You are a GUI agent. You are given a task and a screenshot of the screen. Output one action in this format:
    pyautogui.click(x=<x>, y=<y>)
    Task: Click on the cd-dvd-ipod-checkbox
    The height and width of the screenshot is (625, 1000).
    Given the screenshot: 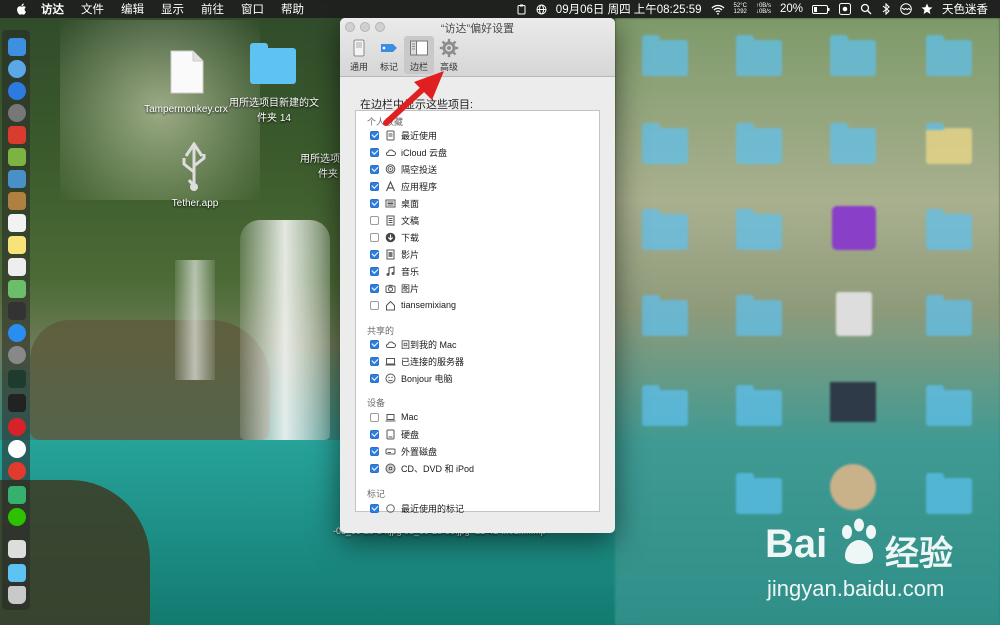 What is the action you would take?
    pyautogui.click(x=374, y=468)
    